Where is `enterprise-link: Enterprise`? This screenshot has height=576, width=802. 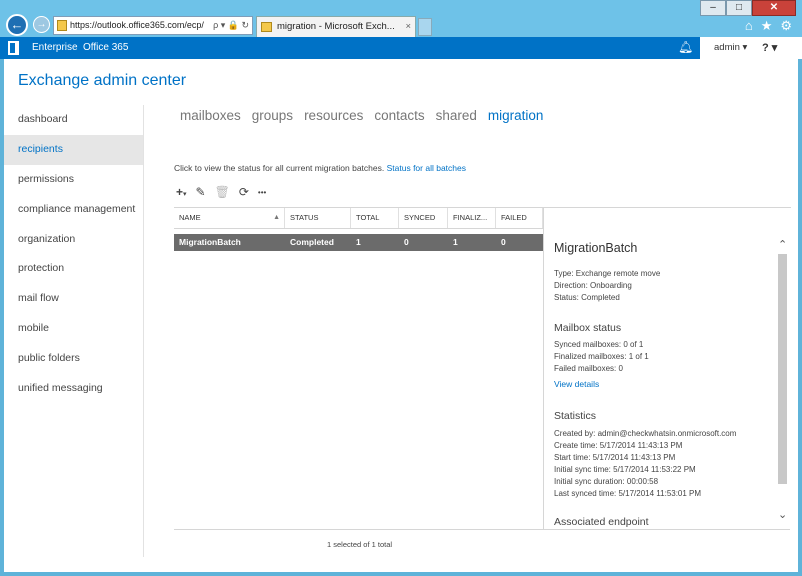 enterprise-link: Enterprise is located at coordinates (55, 47).